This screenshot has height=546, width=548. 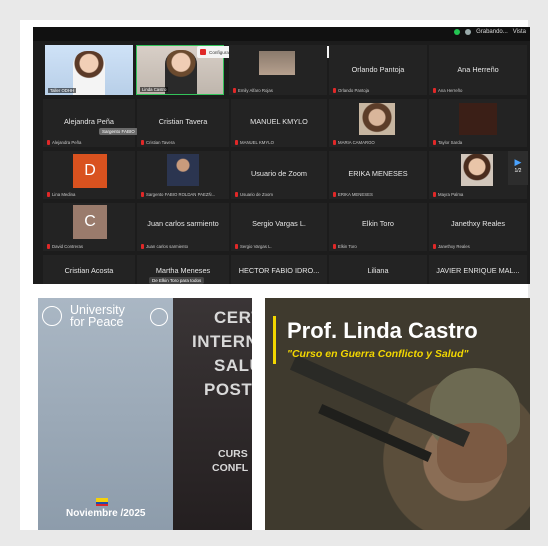 I want to click on letter-avatar: C, so click(x=90, y=222).